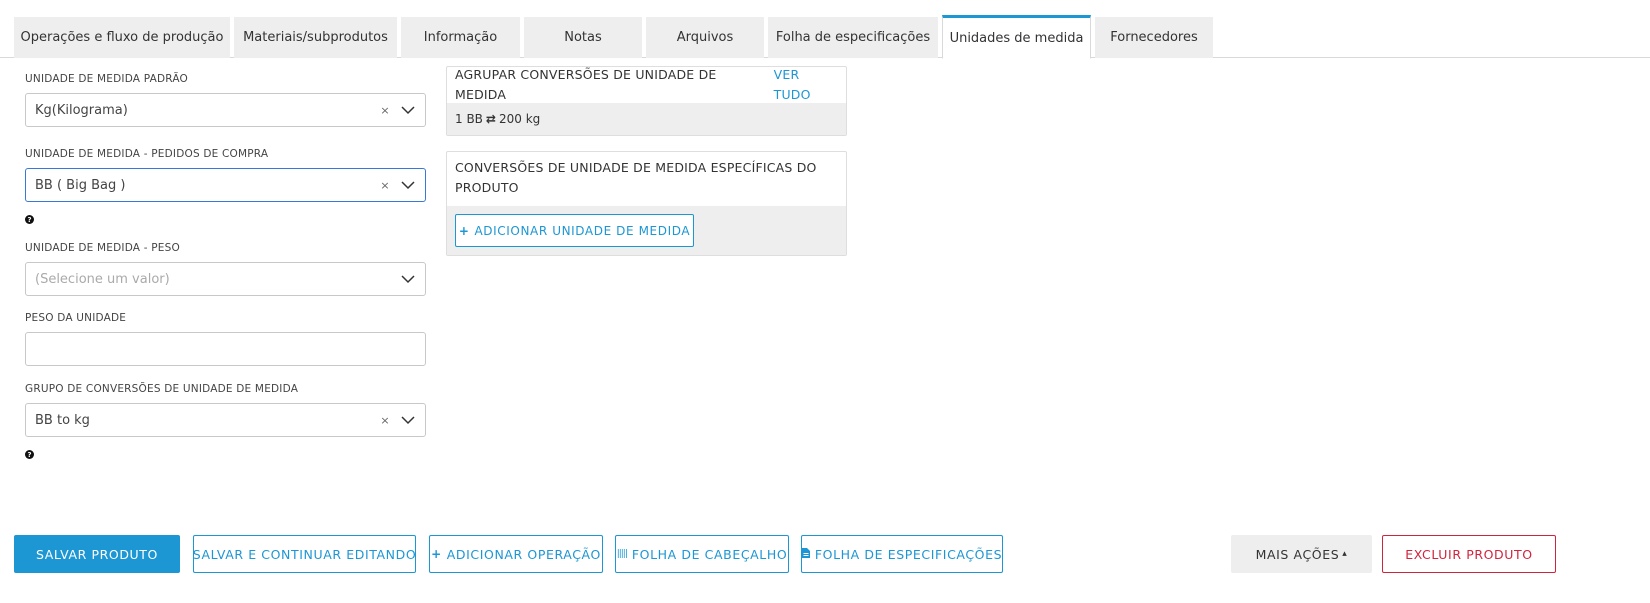 The height and width of the screenshot is (603, 1650). I want to click on more-actions-label: MAIS AÇÕES, so click(1297, 554).